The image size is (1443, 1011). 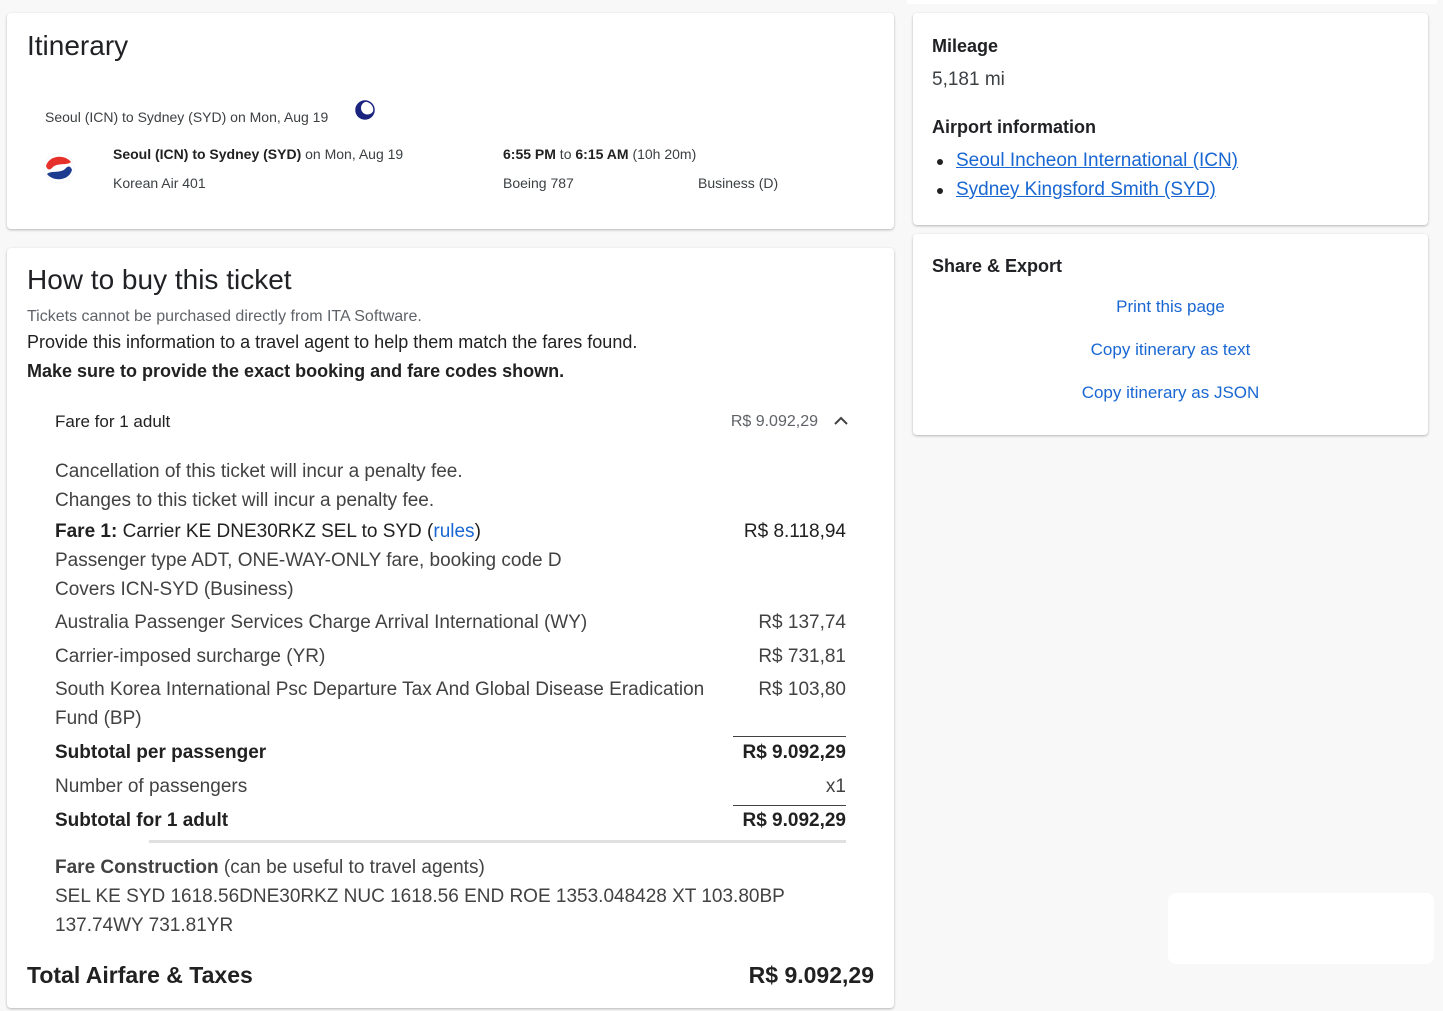 What do you see at coordinates (151, 786) in the screenshot?
I see `number-of-passengers-label: Number of passengers` at bounding box center [151, 786].